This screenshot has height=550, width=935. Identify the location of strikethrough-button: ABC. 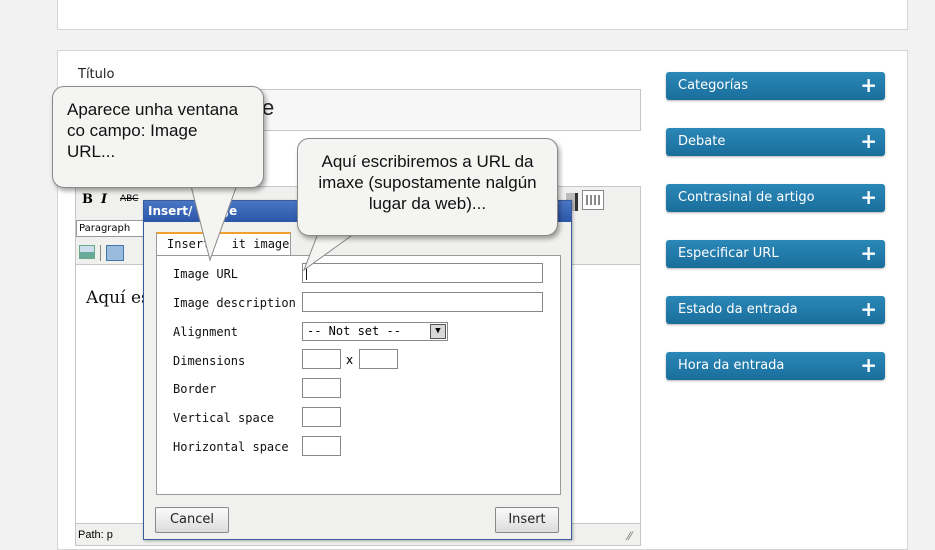
(129, 199).